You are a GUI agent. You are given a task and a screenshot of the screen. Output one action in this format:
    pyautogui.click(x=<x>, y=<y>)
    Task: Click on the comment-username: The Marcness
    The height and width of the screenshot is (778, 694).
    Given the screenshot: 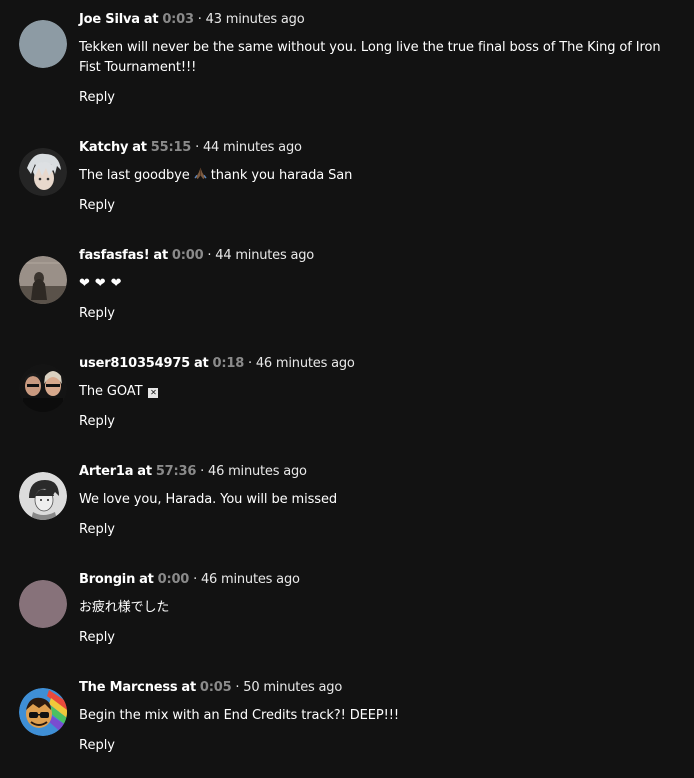 What is the action you would take?
    pyautogui.click(x=128, y=687)
    